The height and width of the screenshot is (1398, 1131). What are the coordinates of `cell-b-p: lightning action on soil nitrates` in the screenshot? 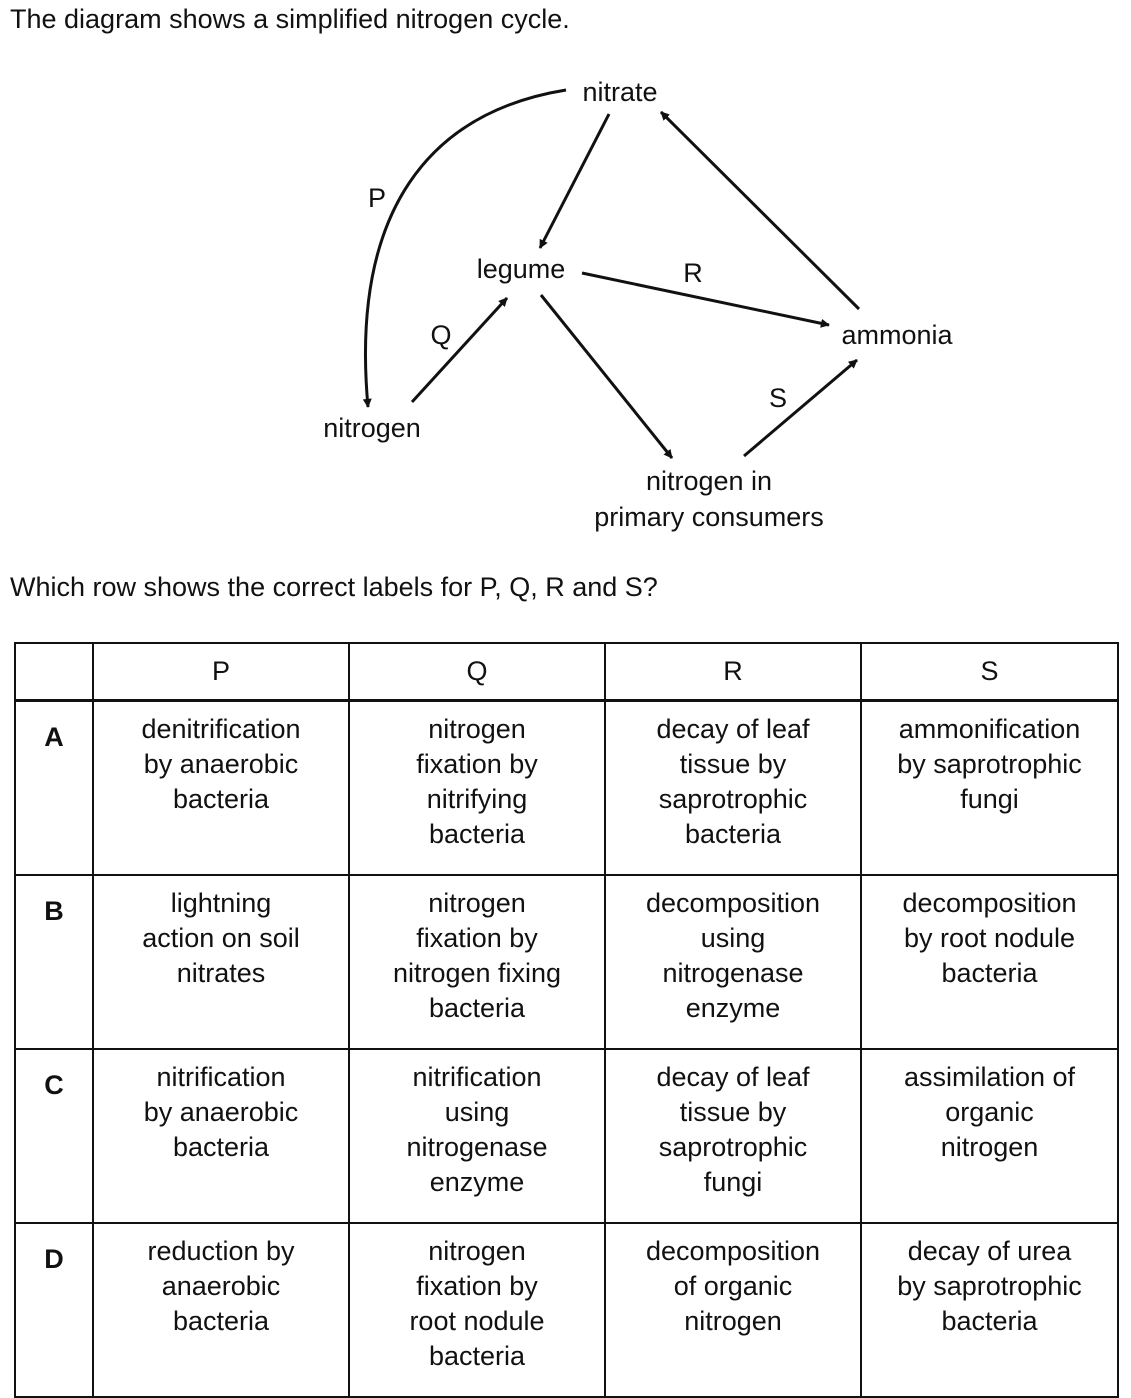 It's located at (221, 962).